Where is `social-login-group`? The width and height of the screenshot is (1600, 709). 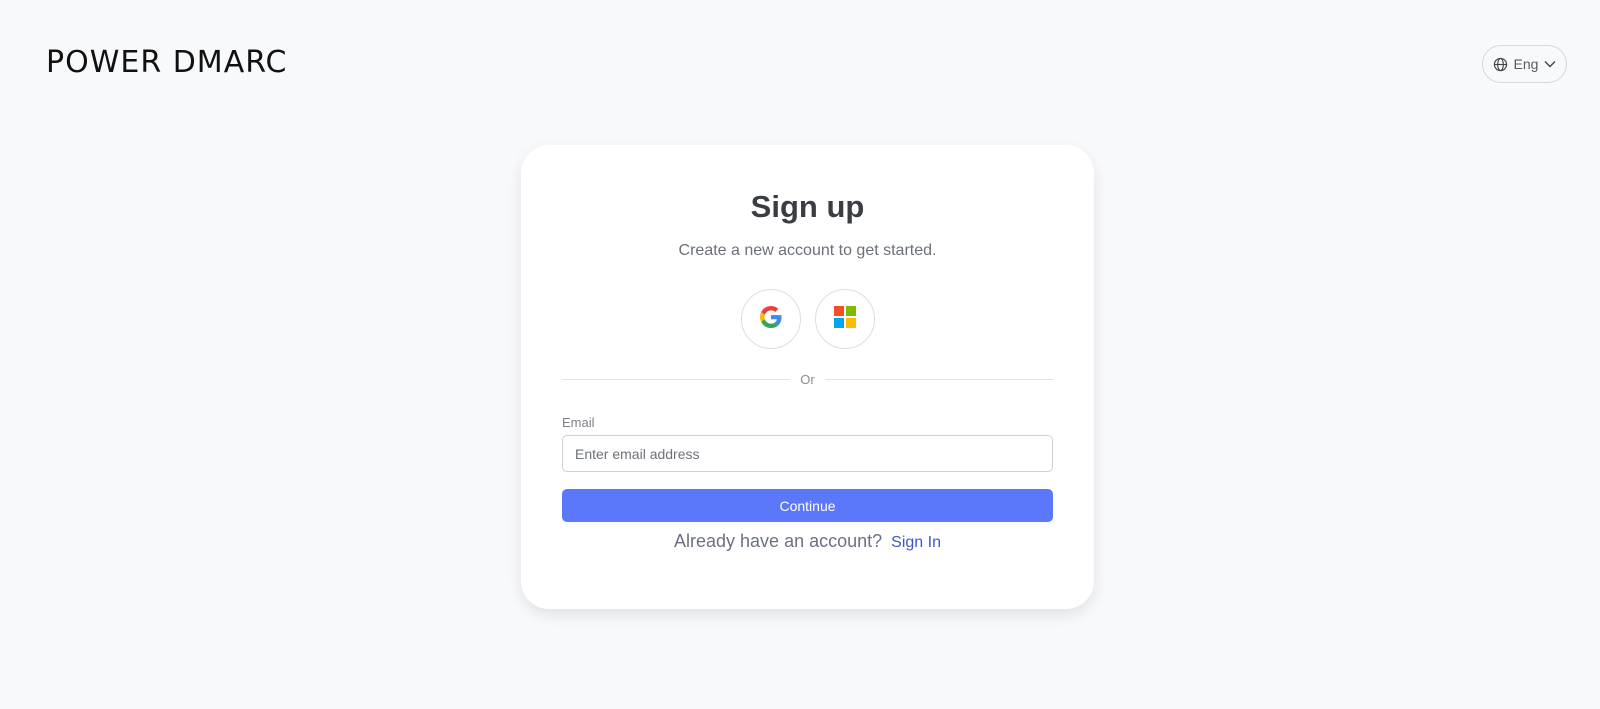
social-login-group is located at coordinates (807, 319).